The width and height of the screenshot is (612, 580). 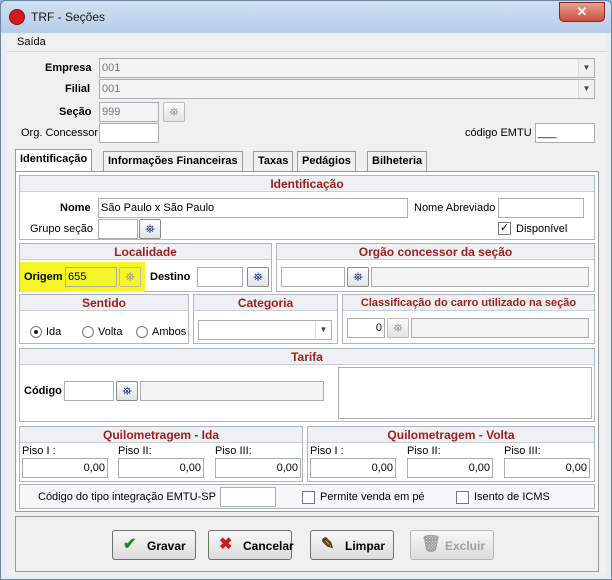 What do you see at coordinates (397, 161) in the screenshot?
I see `tab-bilheteria: Bilheteria` at bounding box center [397, 161].